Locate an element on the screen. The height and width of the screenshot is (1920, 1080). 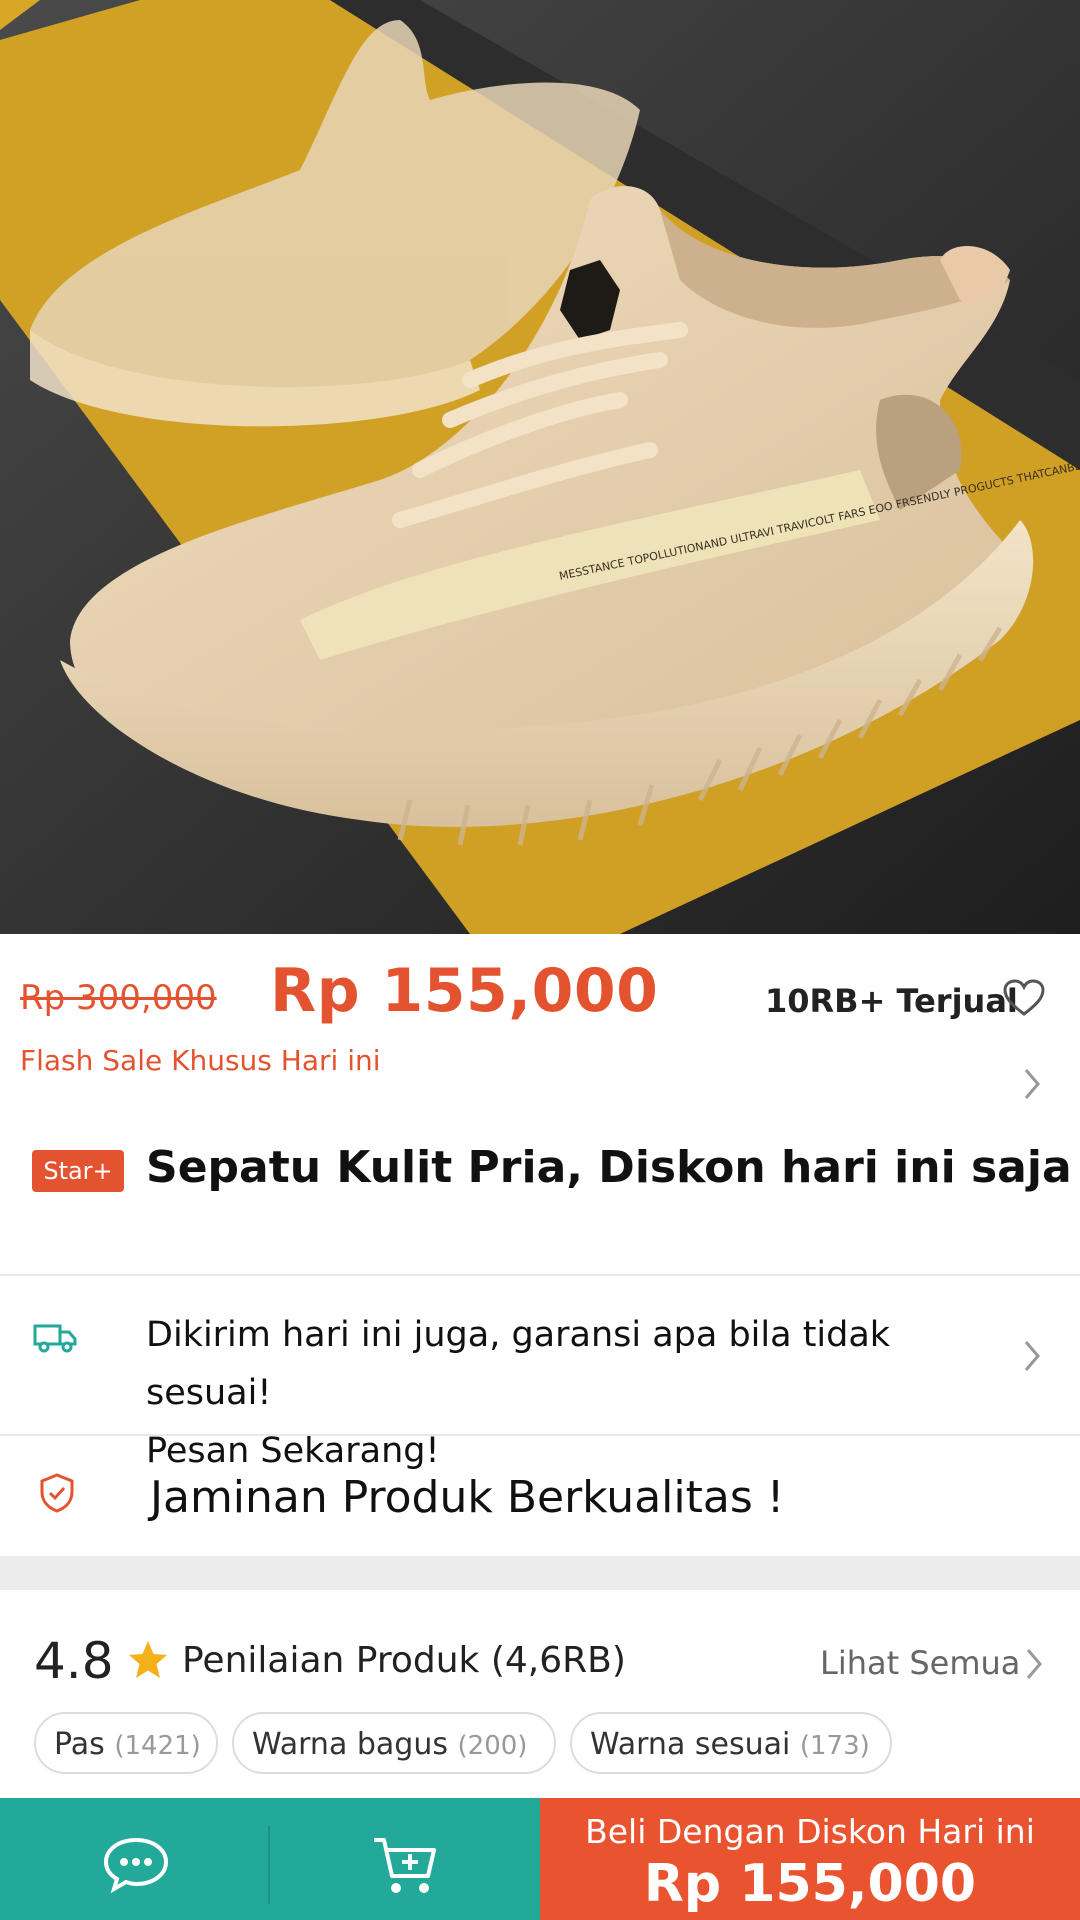
bottom-action-bar: Beli Dengan Diskon Hari ini Rp 155,000 is located at coordinates (540, 1859).